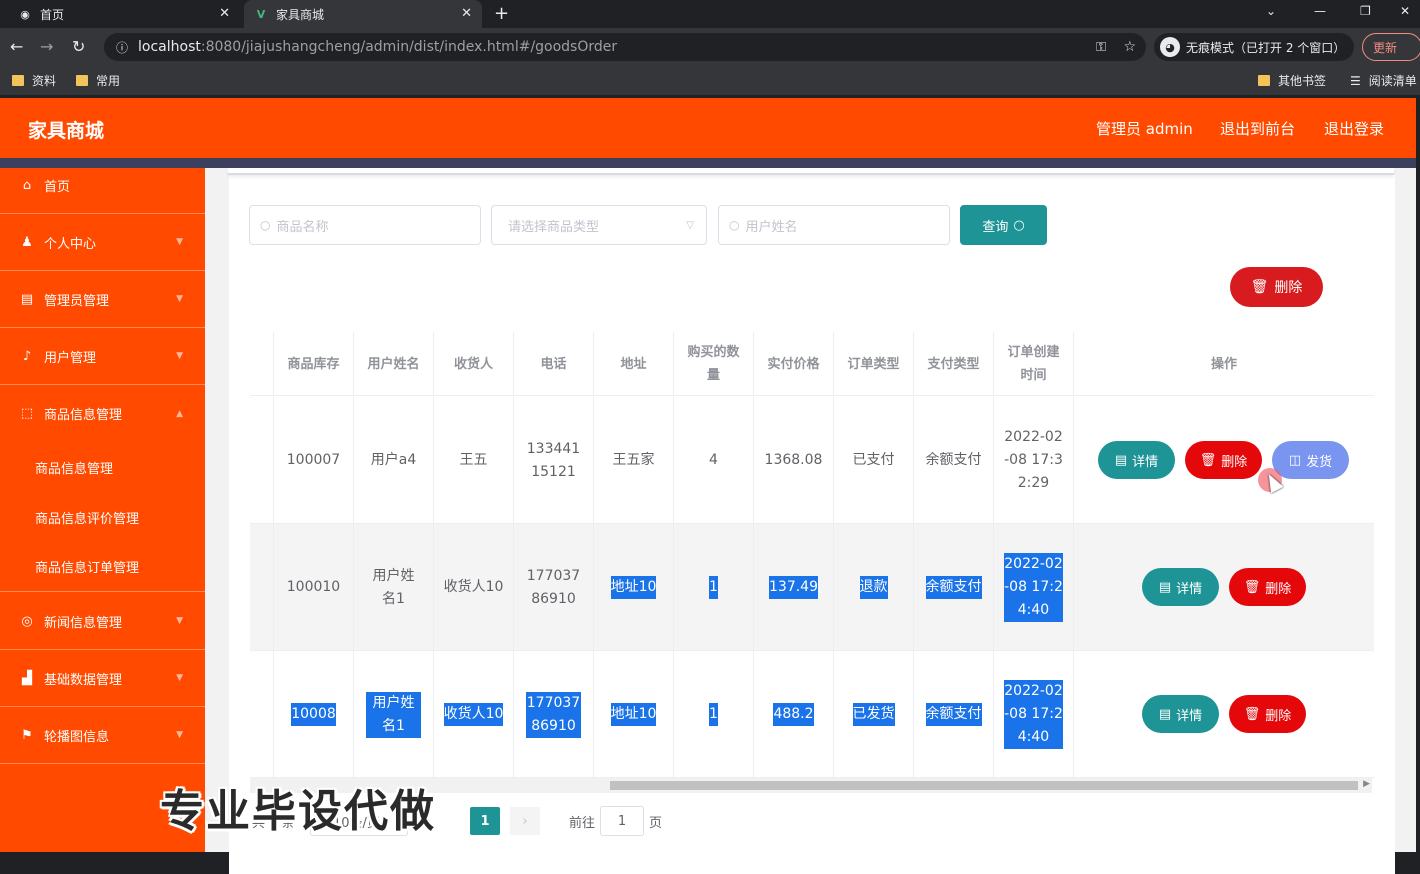 The height and width of the screenshot is (874, 1420). What do you see at coordinates (1224, 587) in the screenshot?
I see `table-cell-actions` at bounding box center [1224, 587].